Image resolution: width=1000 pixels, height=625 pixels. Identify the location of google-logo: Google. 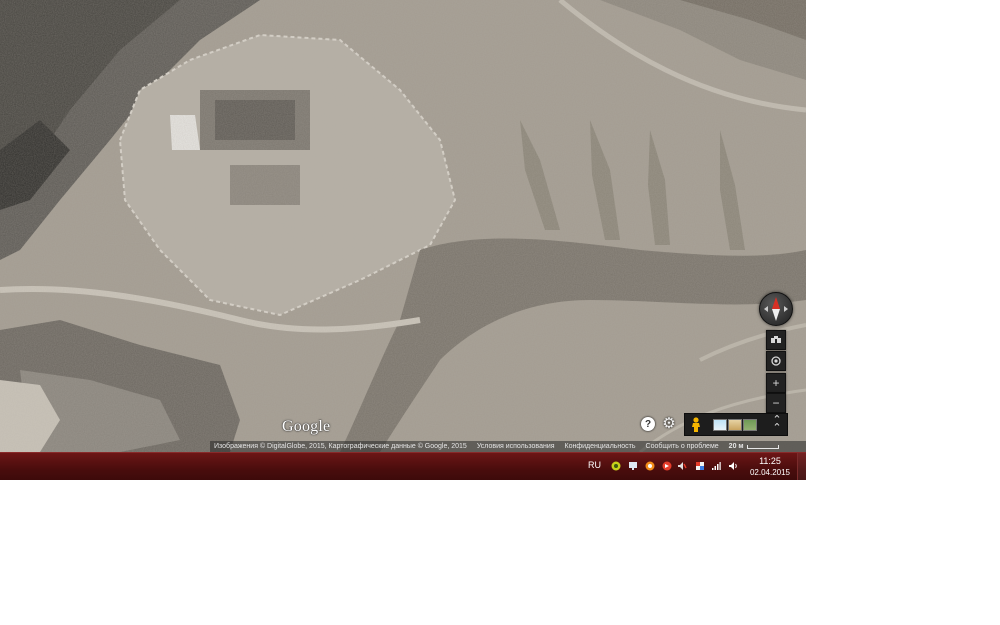
(306, 426).